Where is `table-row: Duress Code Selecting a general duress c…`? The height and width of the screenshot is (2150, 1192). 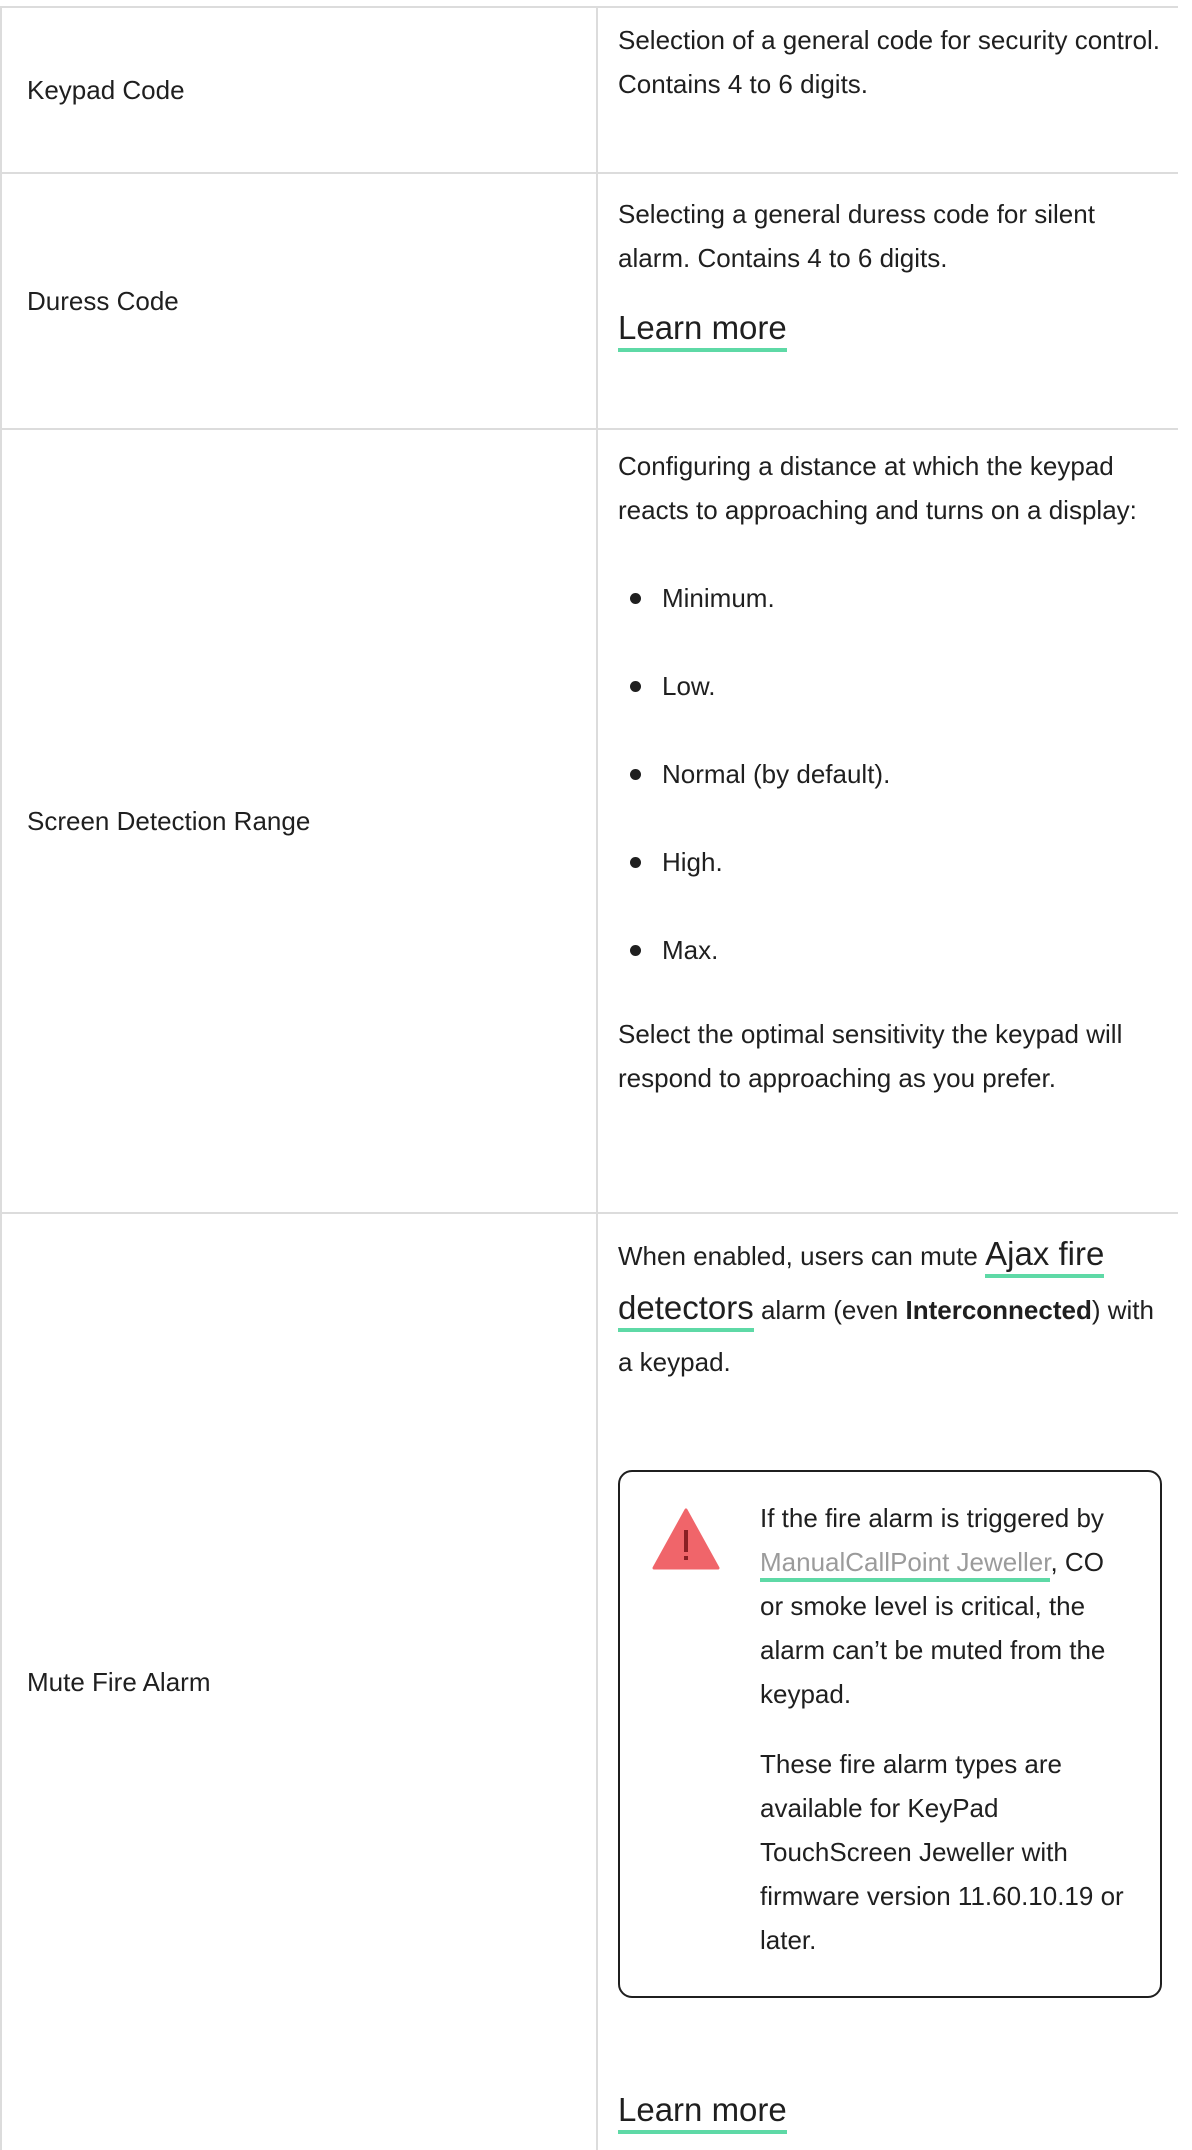
table-row: Duress Code Selecting a general duress c… is located at coordinates (589, 302).